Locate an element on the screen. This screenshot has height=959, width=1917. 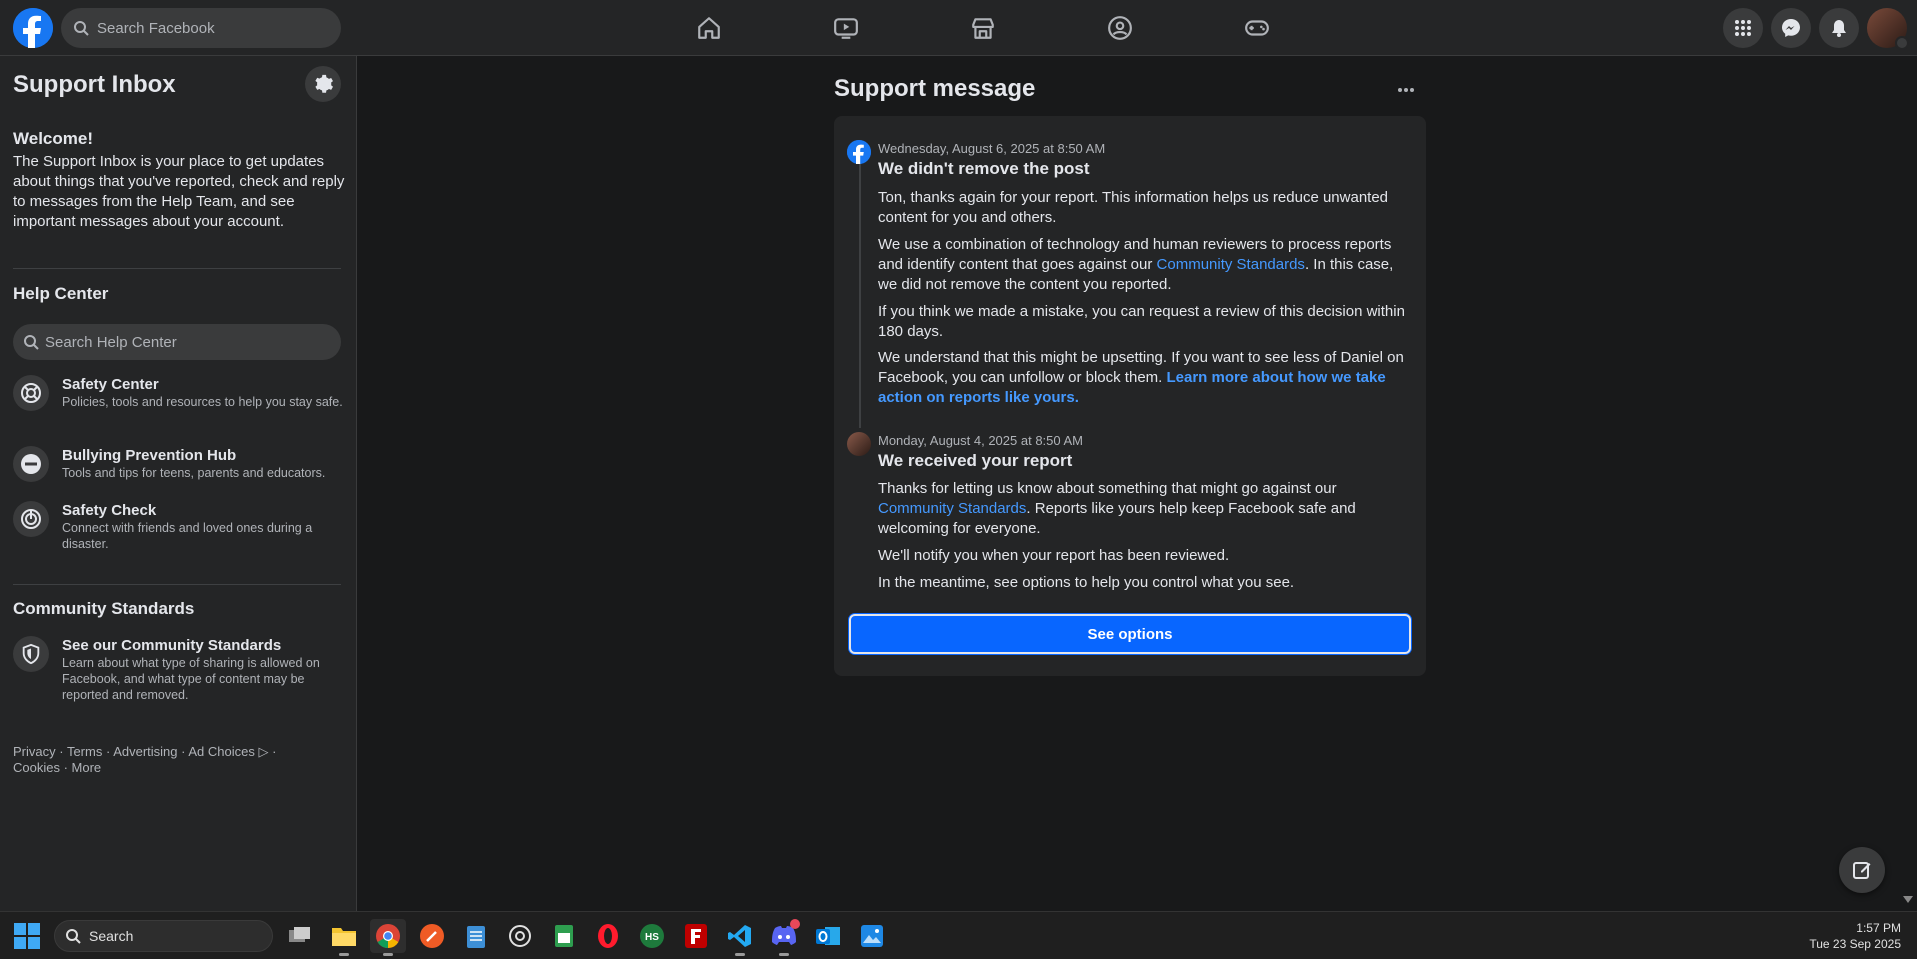
home-icon is located at coordinates (708, 28).